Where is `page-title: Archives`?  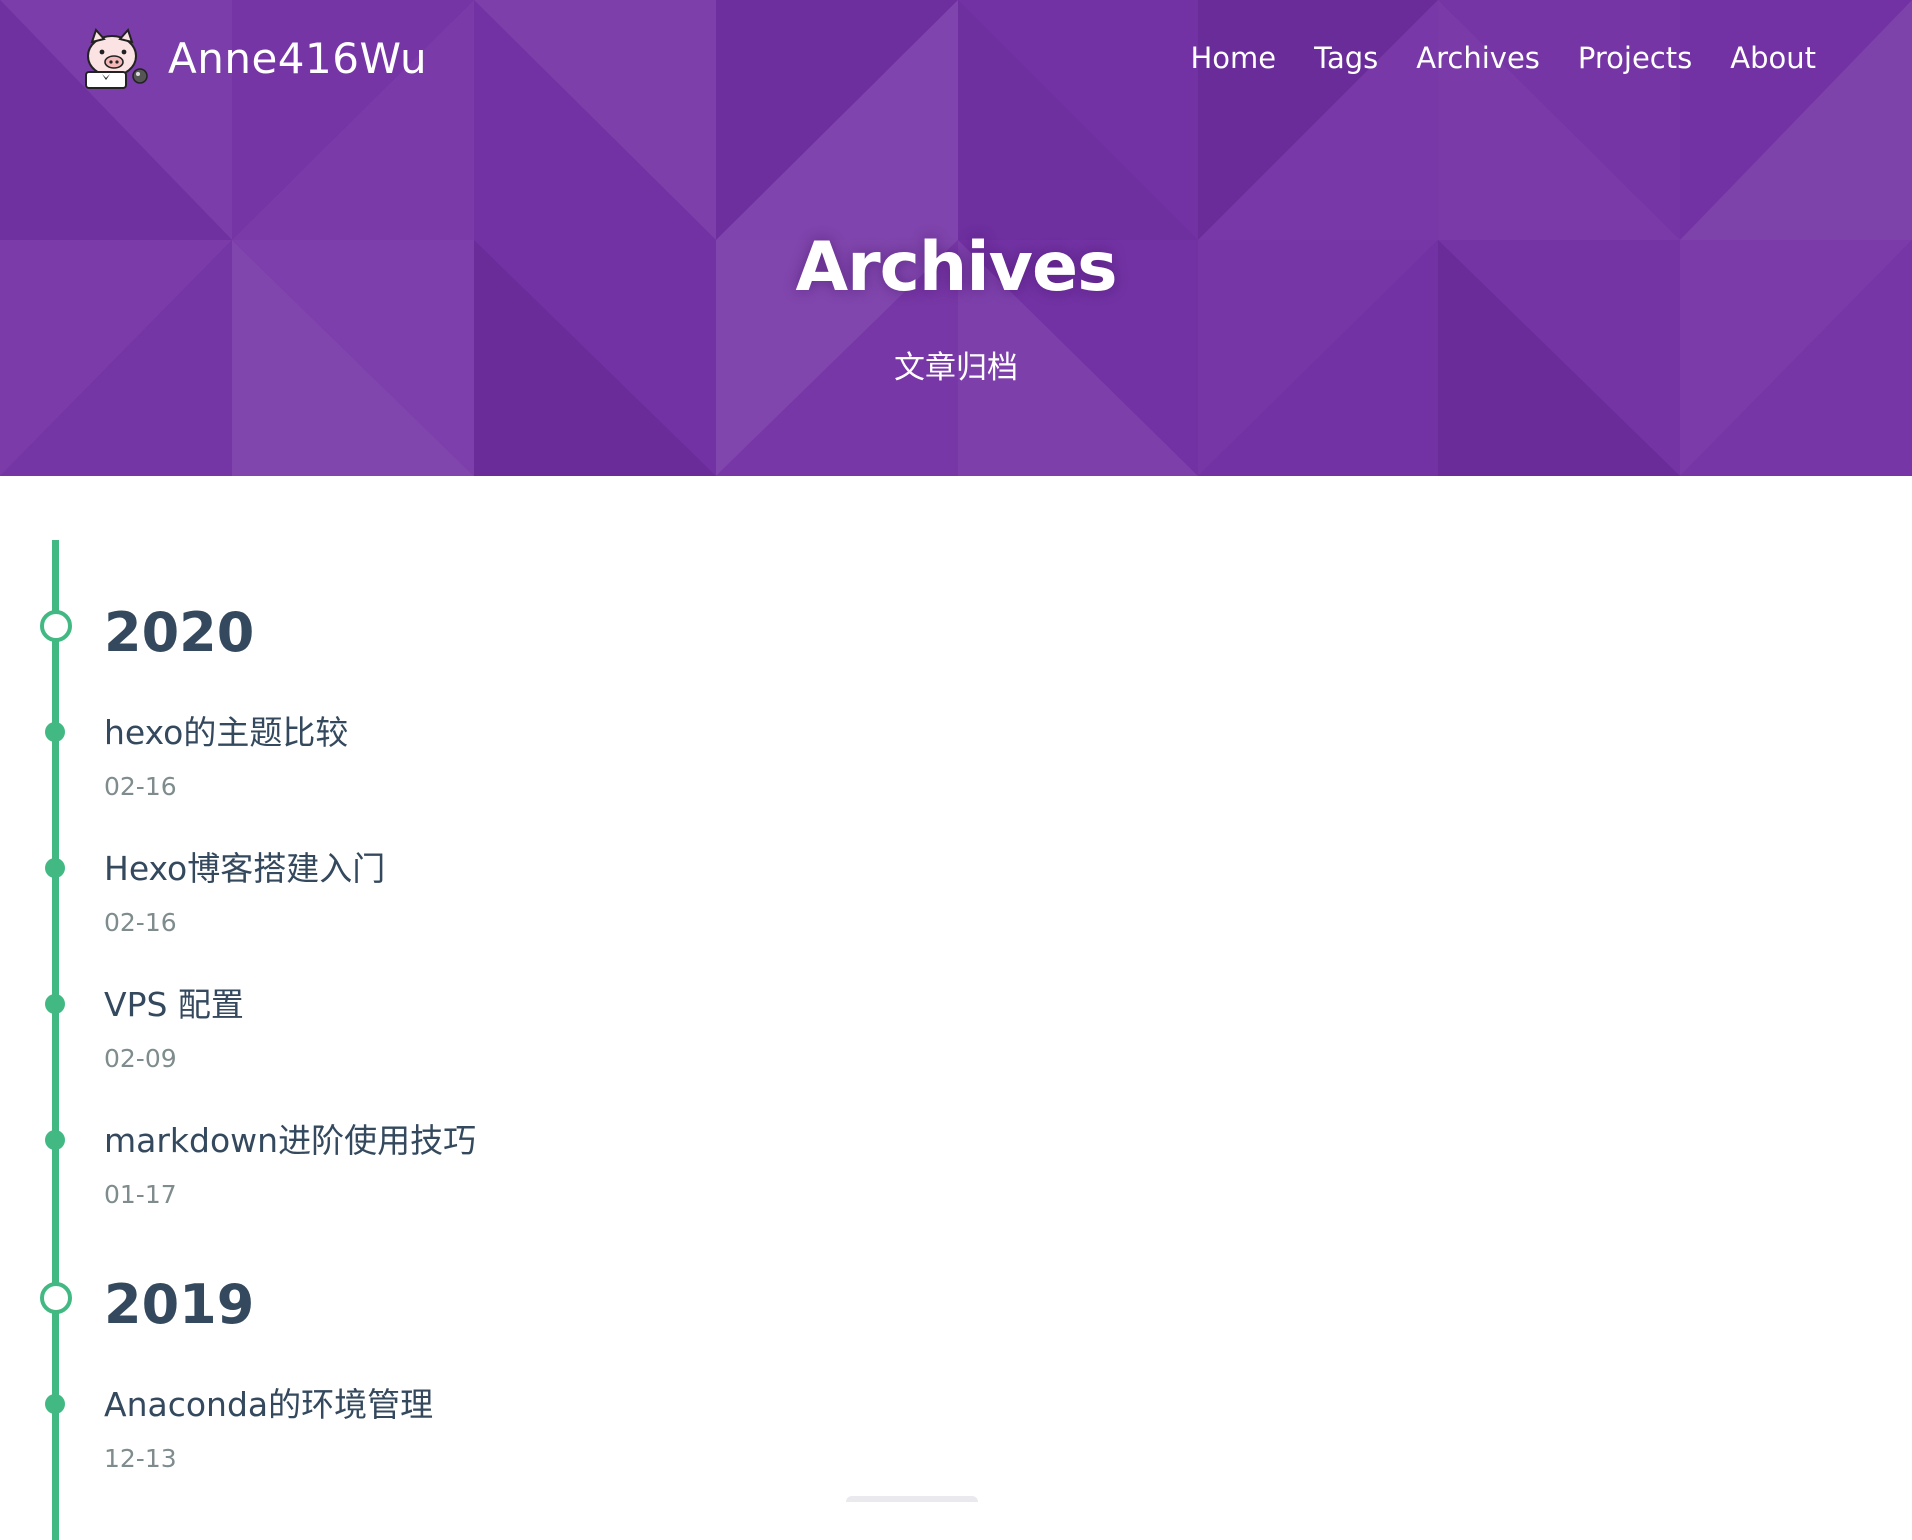
page-title: Archives is located at coordinates (956, 267).